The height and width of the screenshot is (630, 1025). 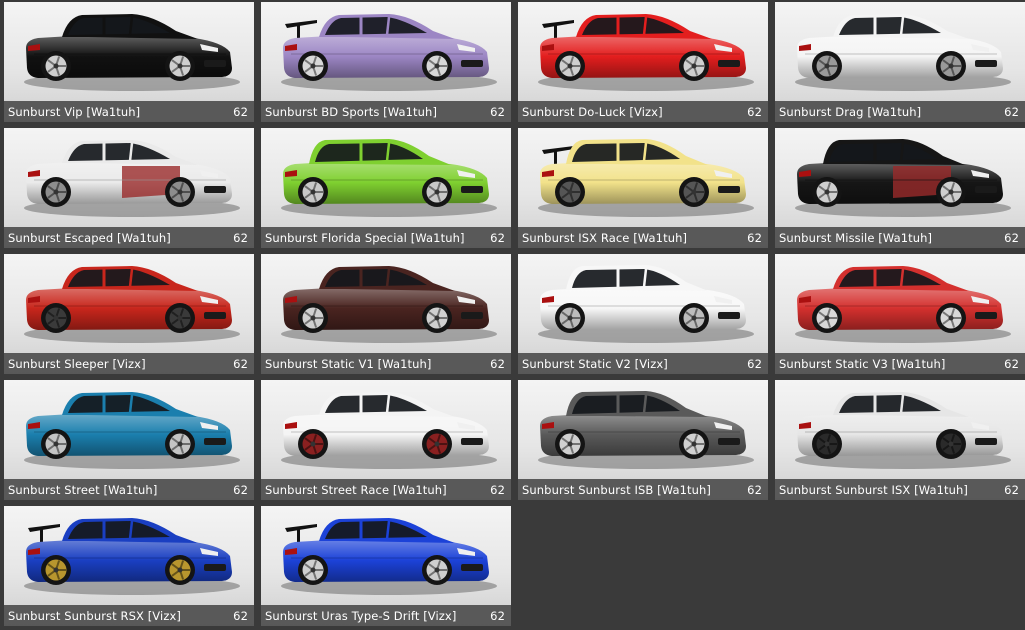 I want to click on vehicle-tile: Sunburst Uras Type-S Drift [Vizx] 62, so click(x=386, y=566).